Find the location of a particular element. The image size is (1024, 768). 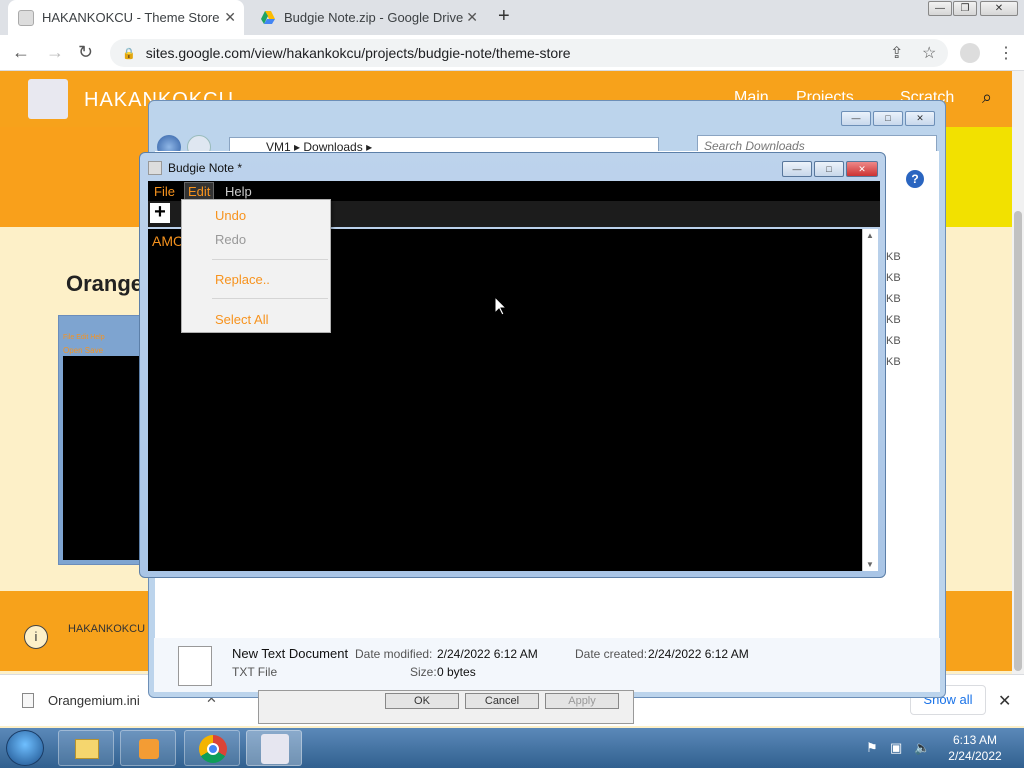

clock-time: 6:13 AM is located at coordinates (975, 740).